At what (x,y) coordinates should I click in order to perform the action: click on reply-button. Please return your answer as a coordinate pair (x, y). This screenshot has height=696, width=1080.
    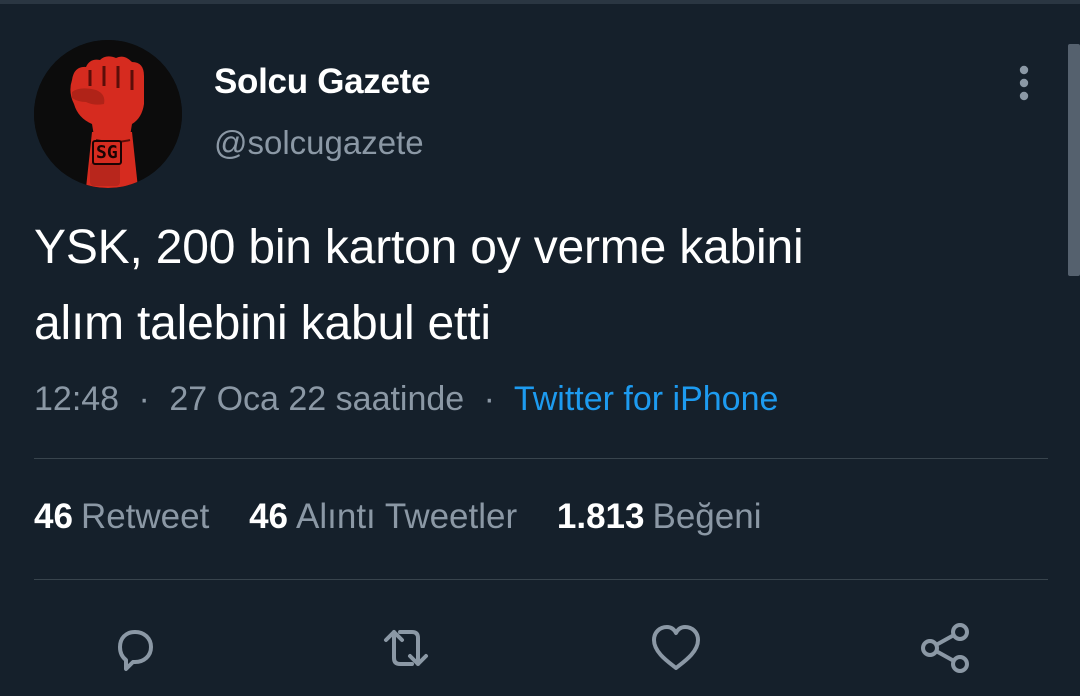
    Looking at the image, I should click on (134, 648).